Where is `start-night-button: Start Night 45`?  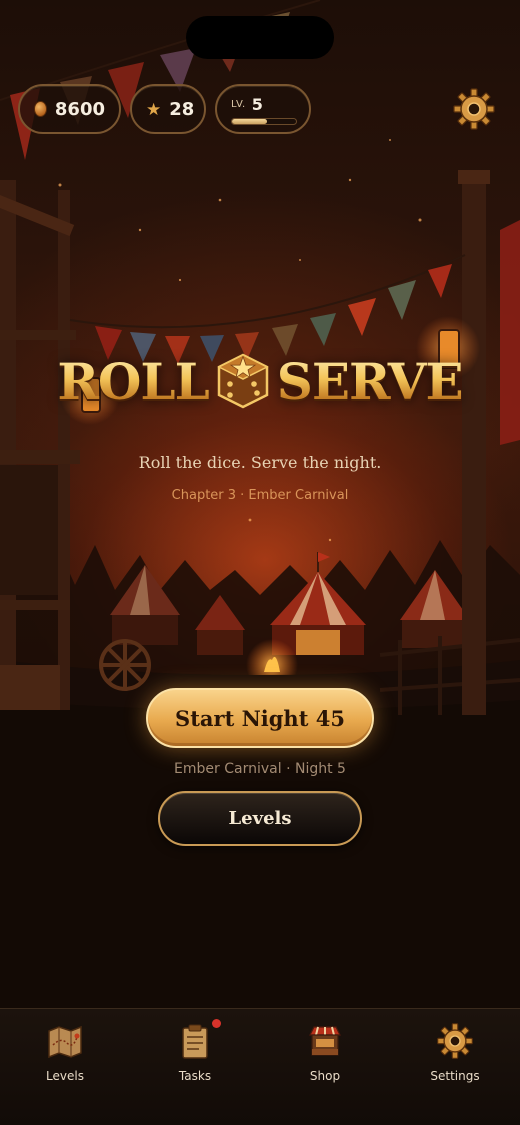 start-night-button: Start Night 45 is located at coordinates (260, 718).